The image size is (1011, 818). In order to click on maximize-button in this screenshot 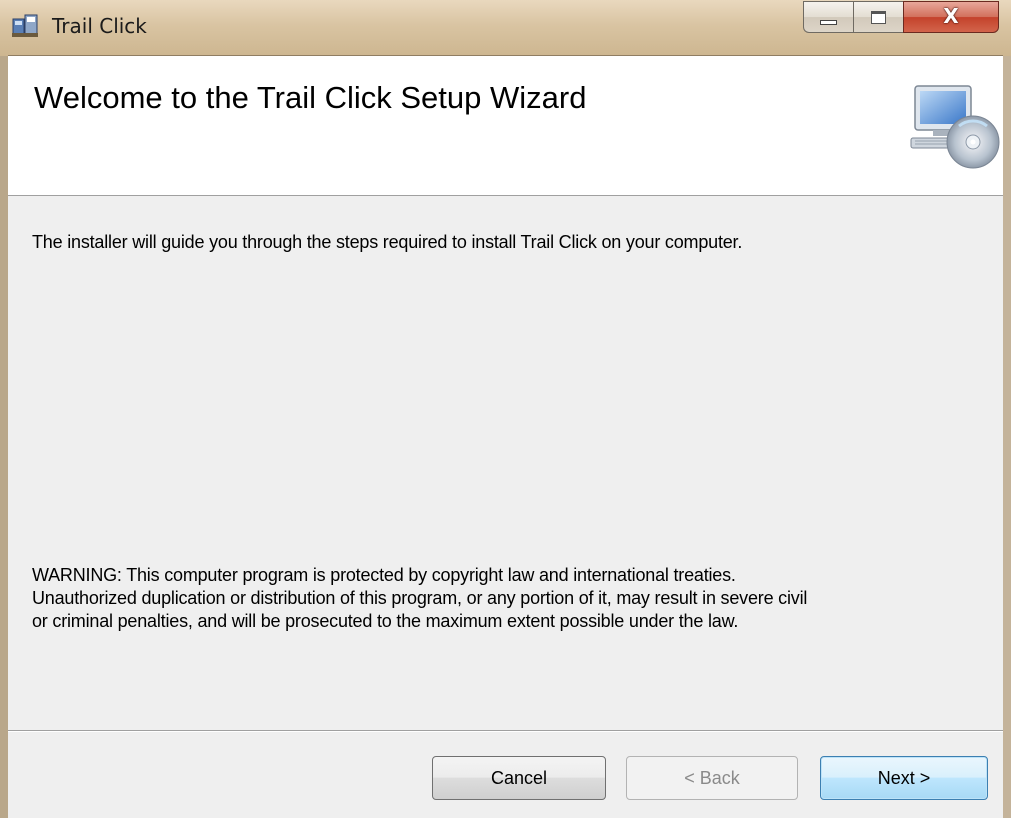, I will do `click(878, 17)`.